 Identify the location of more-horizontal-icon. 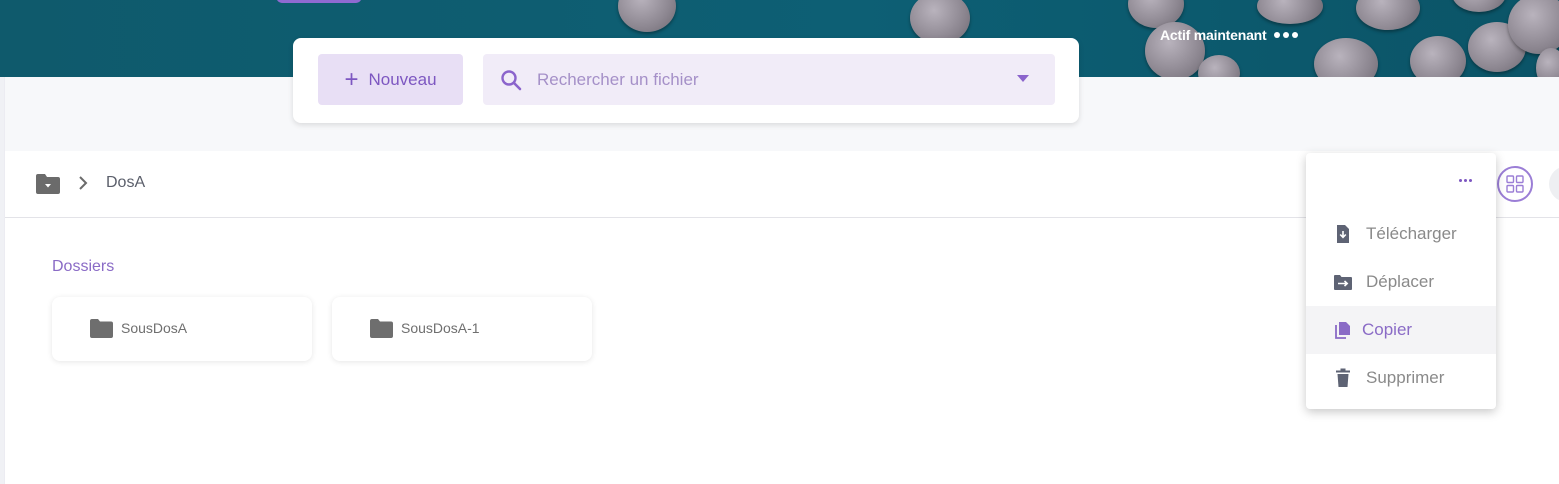
(1465, 180).